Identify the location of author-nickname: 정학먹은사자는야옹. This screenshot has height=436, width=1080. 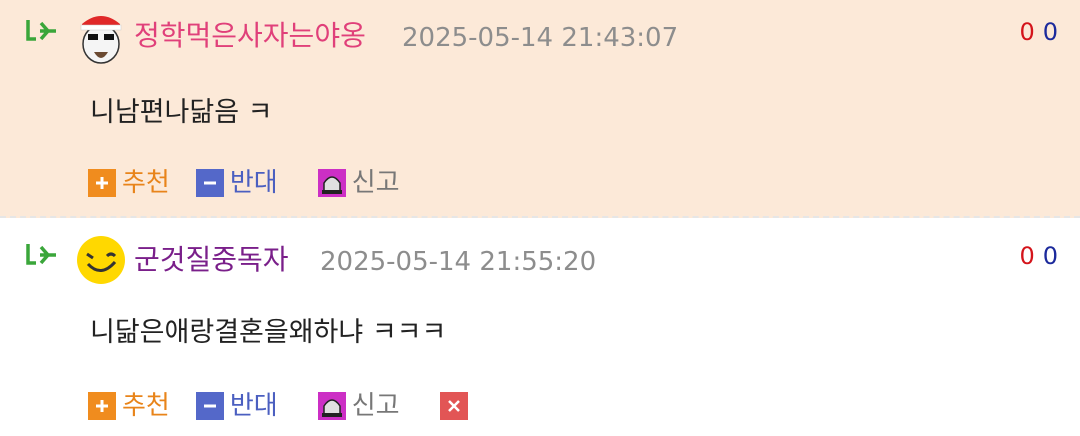
(250, 36).